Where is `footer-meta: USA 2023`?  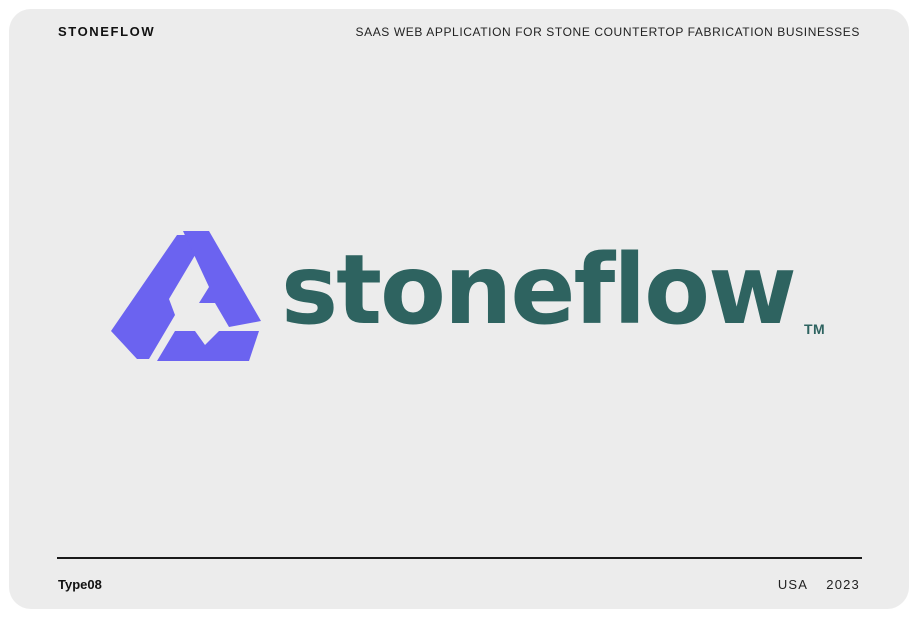
footer-meta: USA 2023 is located at coordinates (812, 584).